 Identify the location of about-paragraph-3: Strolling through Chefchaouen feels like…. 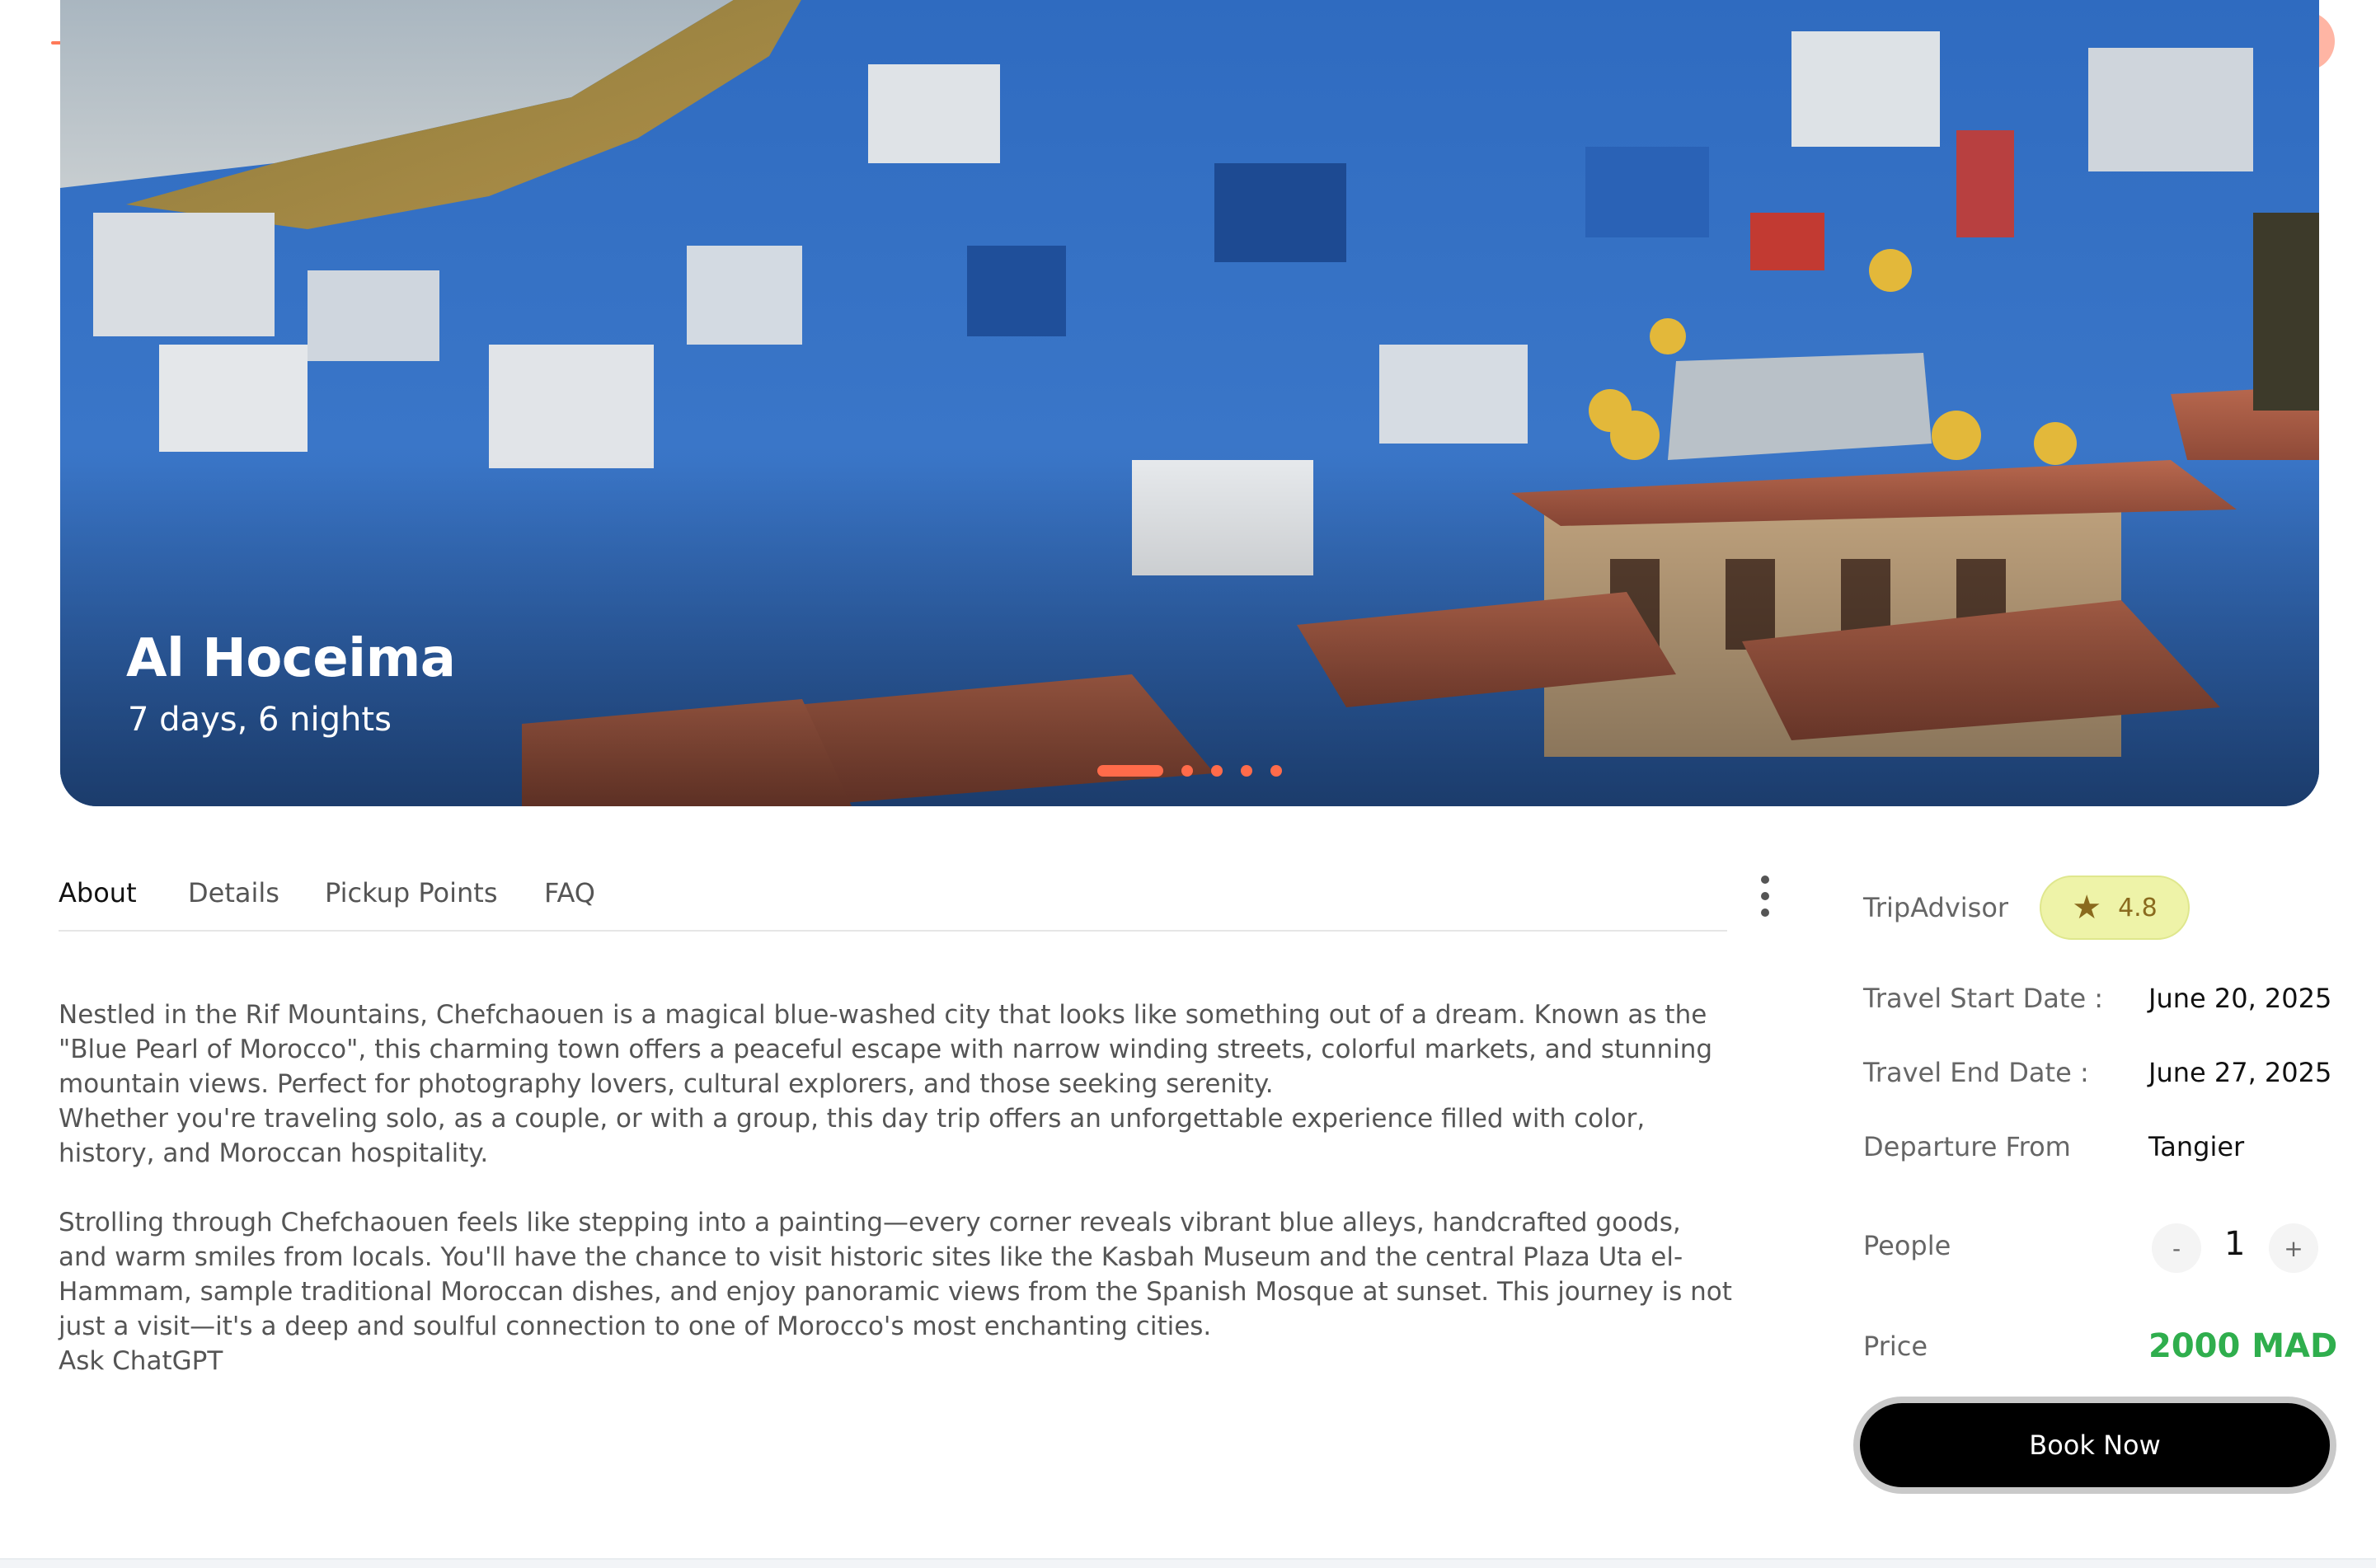
(896, 1274).